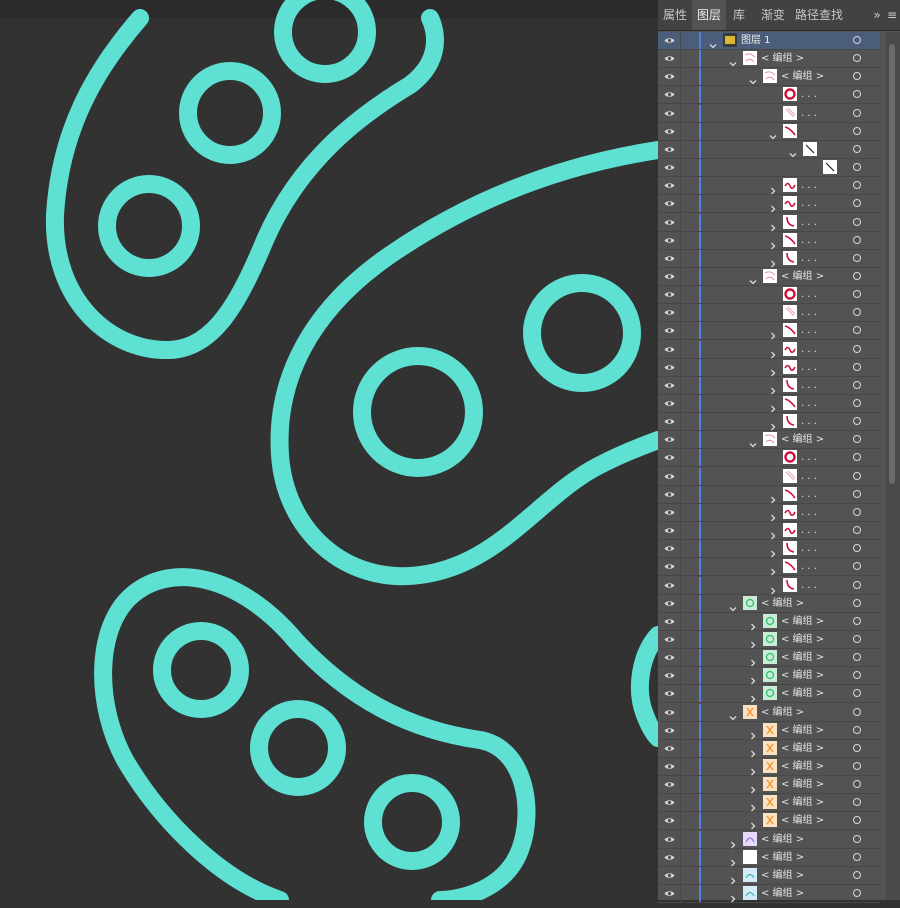  What do you see at coordinates (877, 15) in the screenshot?
I see `double-chevron-right-icon: »` at bounding box center [877, 15].